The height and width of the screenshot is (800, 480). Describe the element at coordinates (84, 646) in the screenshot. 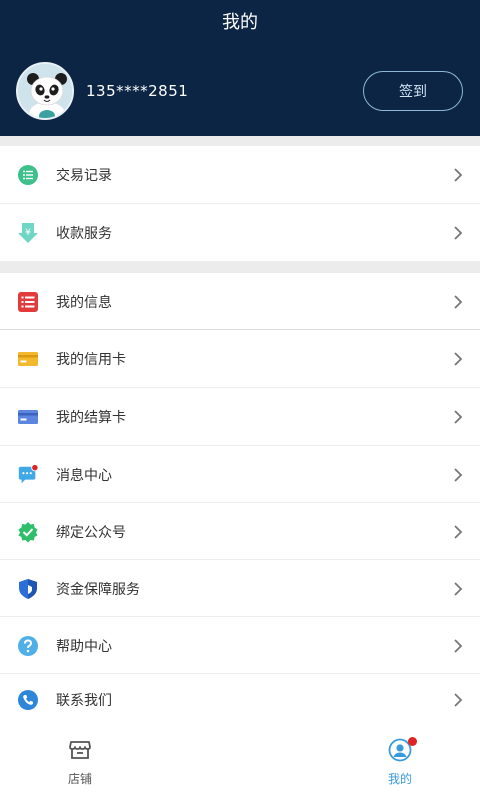

I see `menu-item-label: 帮助中心` at that location.